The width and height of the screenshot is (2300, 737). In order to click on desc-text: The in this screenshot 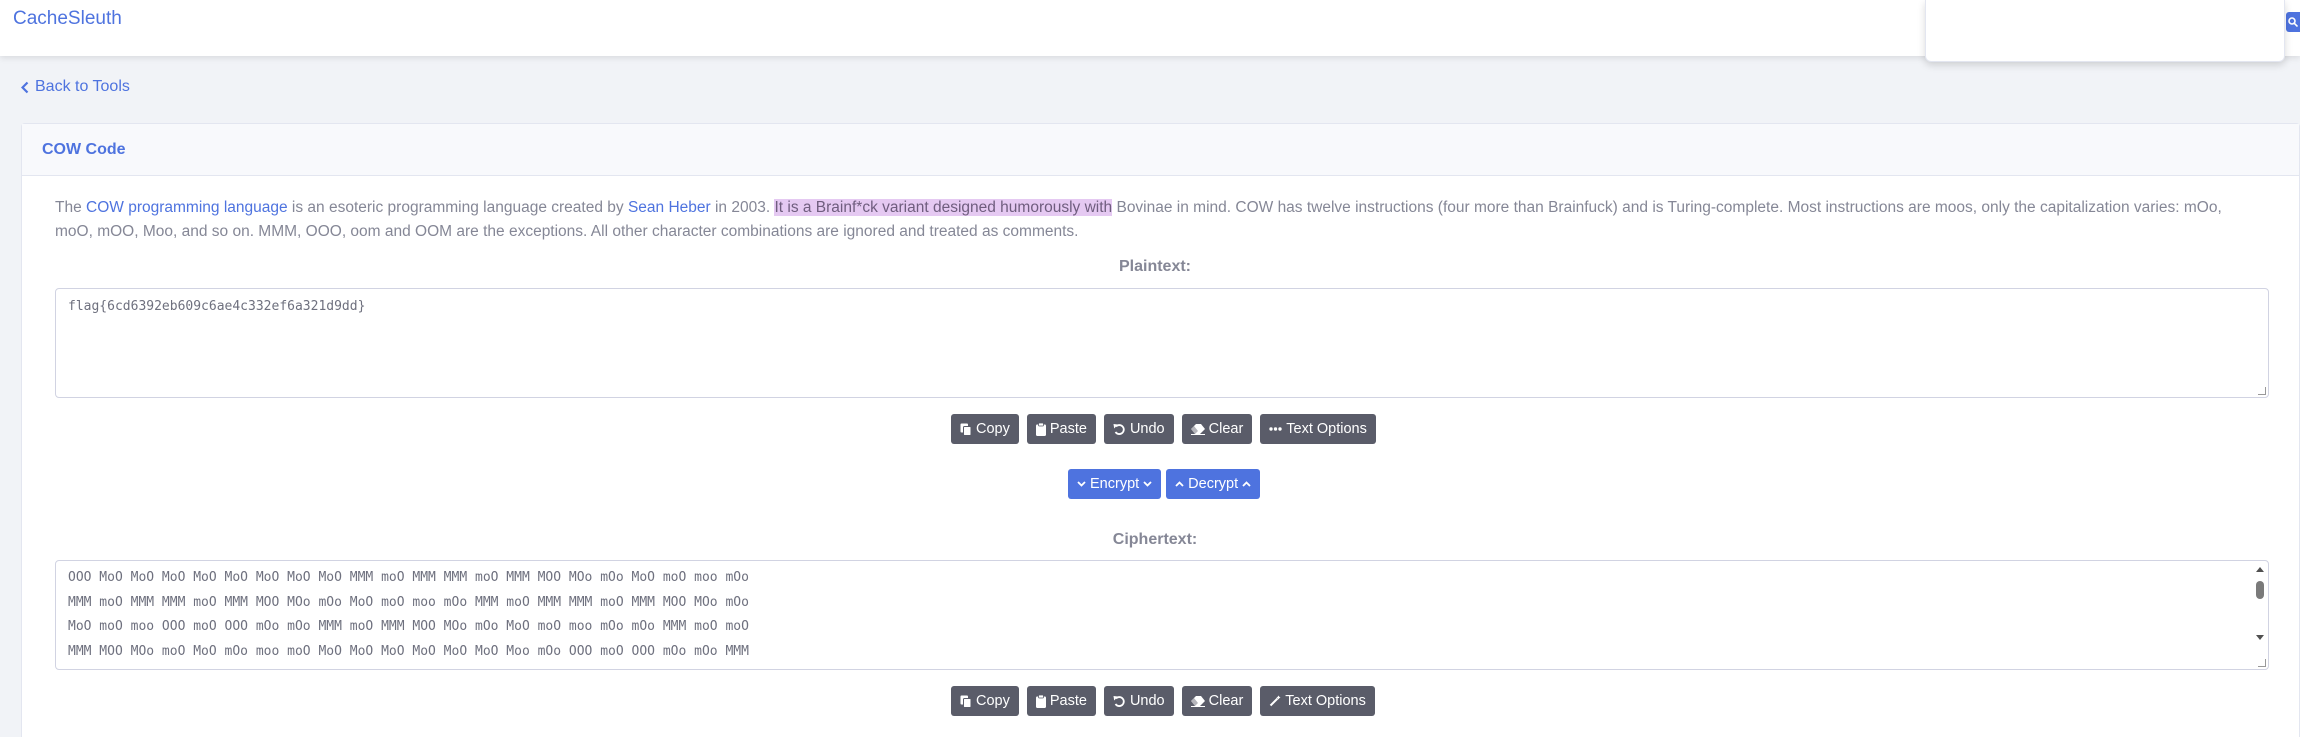, I will do `click(71, 207)`.